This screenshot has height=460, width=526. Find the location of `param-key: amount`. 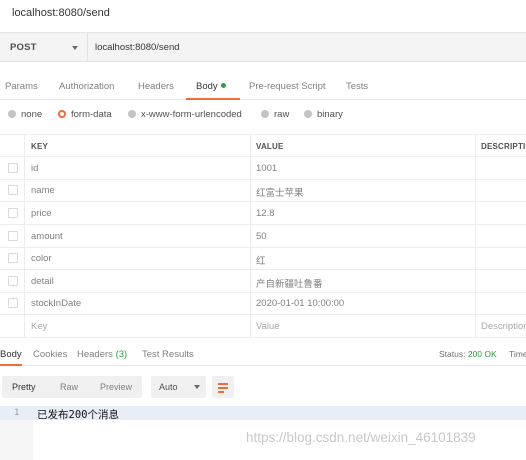

param-key: amount is located at coordinates (47, 236).